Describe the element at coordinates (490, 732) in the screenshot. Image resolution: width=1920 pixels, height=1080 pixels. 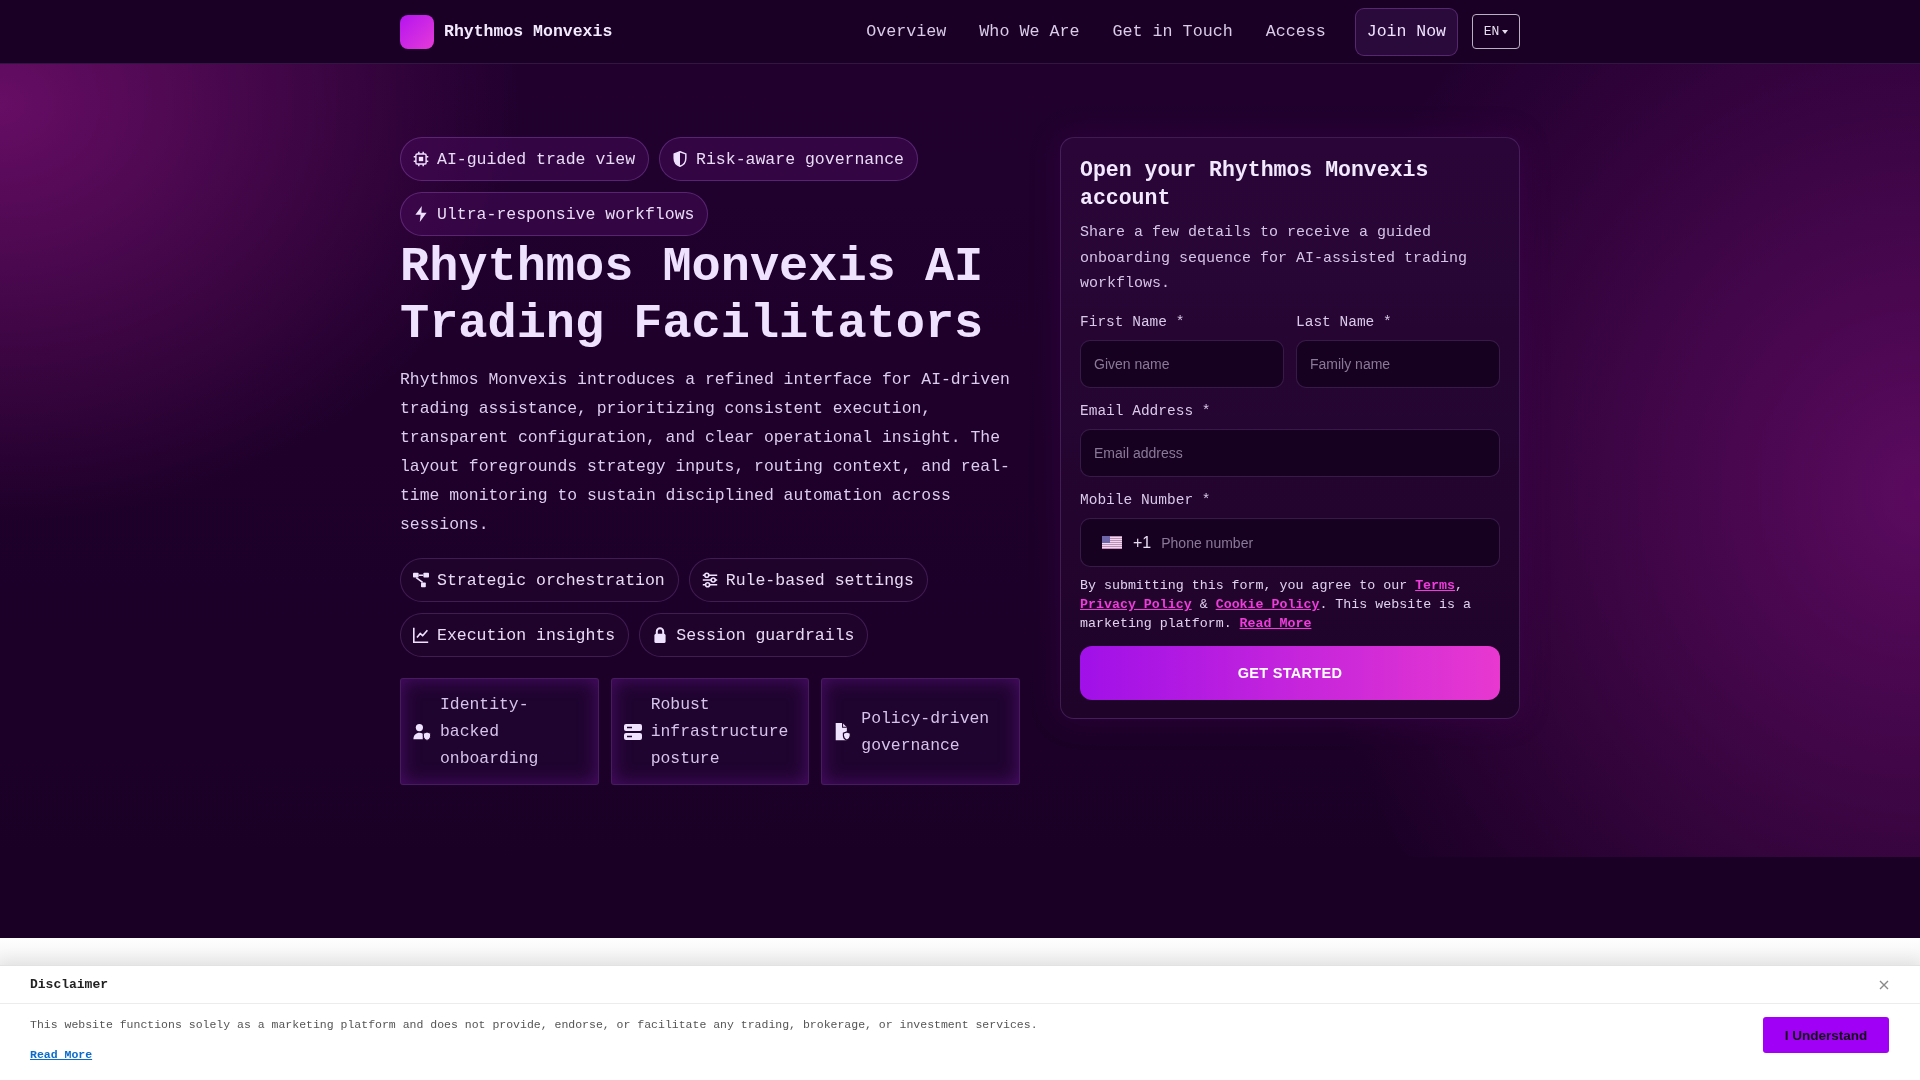
I see `card-label: Identity-backed onboarding` at that location.